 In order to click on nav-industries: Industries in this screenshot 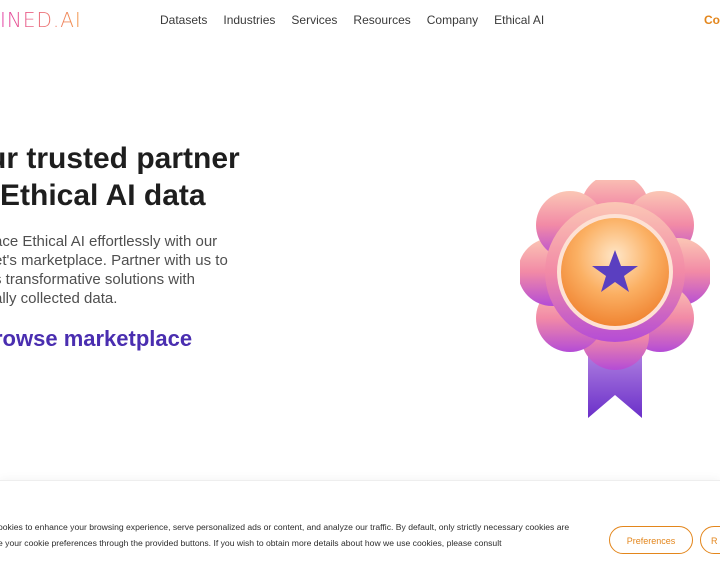, I will do `click(249, 20)`.